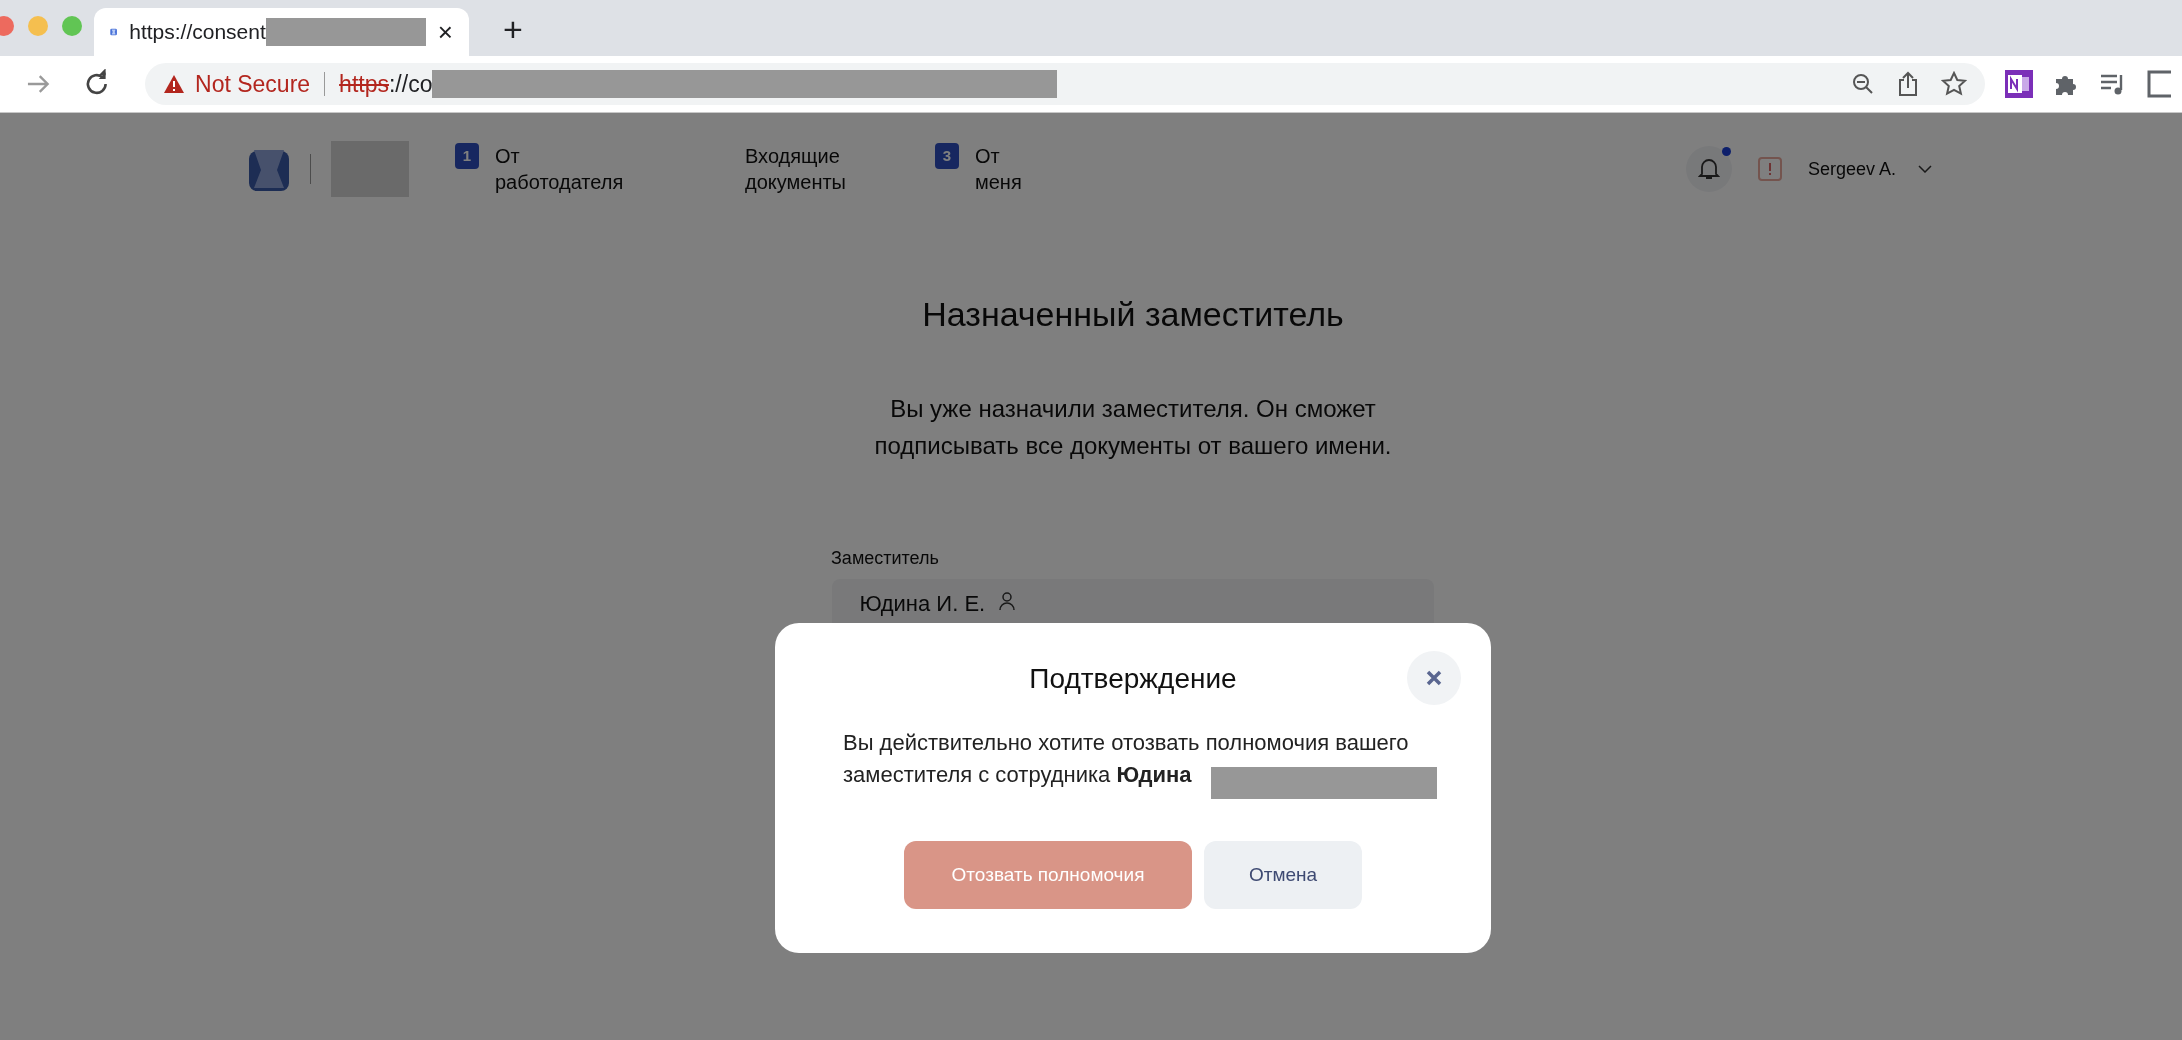  I want to click on address-bar: Not Secure https://co, so click(1065, 84).